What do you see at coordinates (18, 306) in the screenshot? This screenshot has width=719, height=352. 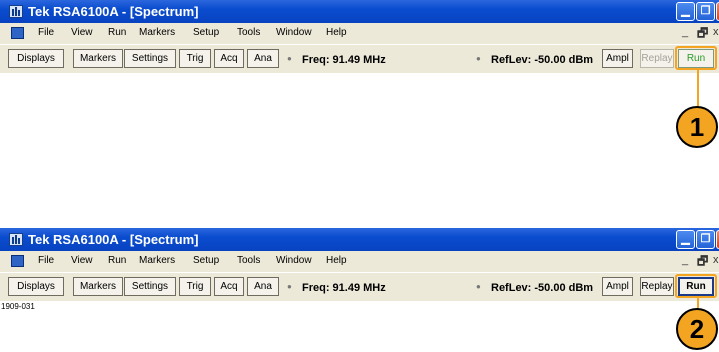 I see `figure-number: 1909-031` at bounding box center [18, 306].